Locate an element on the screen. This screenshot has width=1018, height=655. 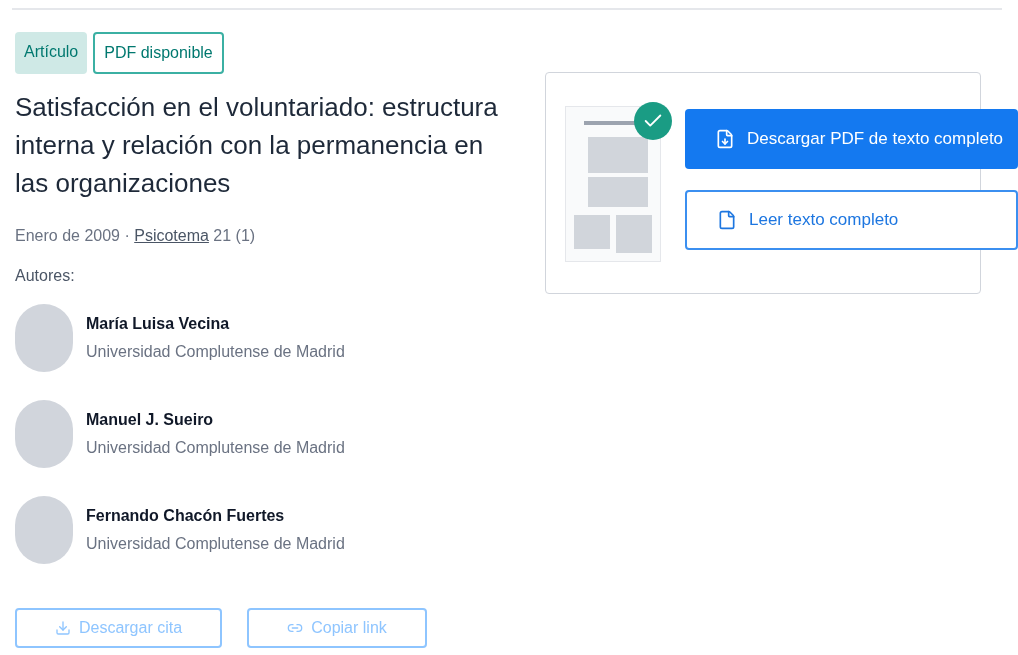
download-pdf-button: Descargar PDF de texto completo is located at coordinates (851, 139).